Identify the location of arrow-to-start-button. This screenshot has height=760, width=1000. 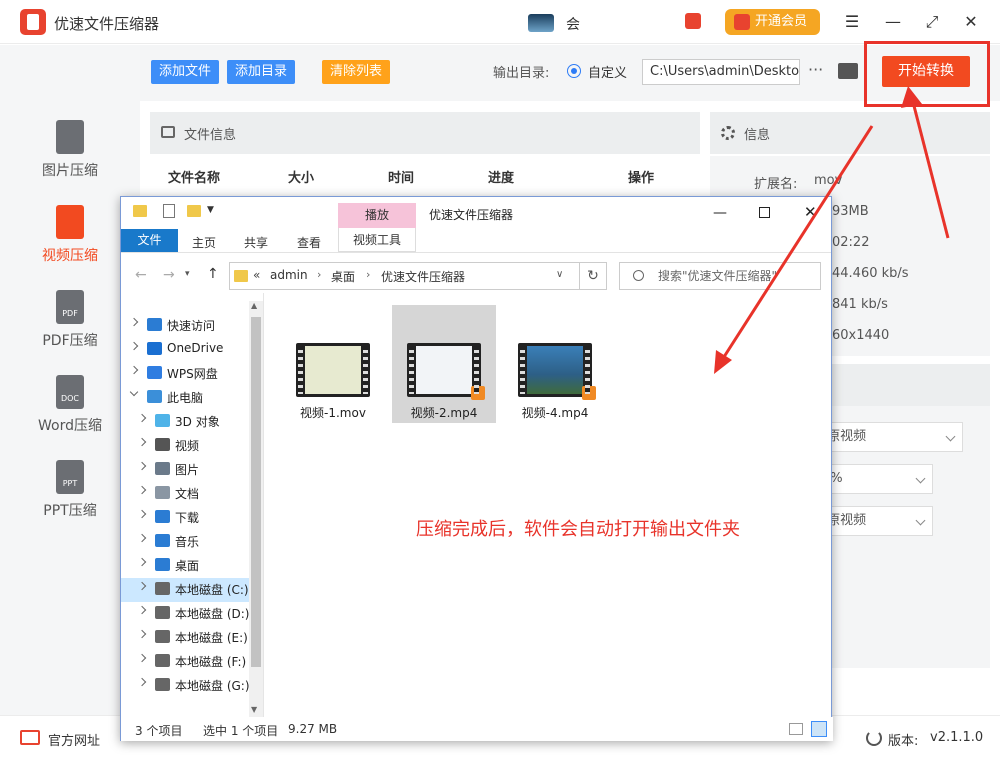
(930, 170).